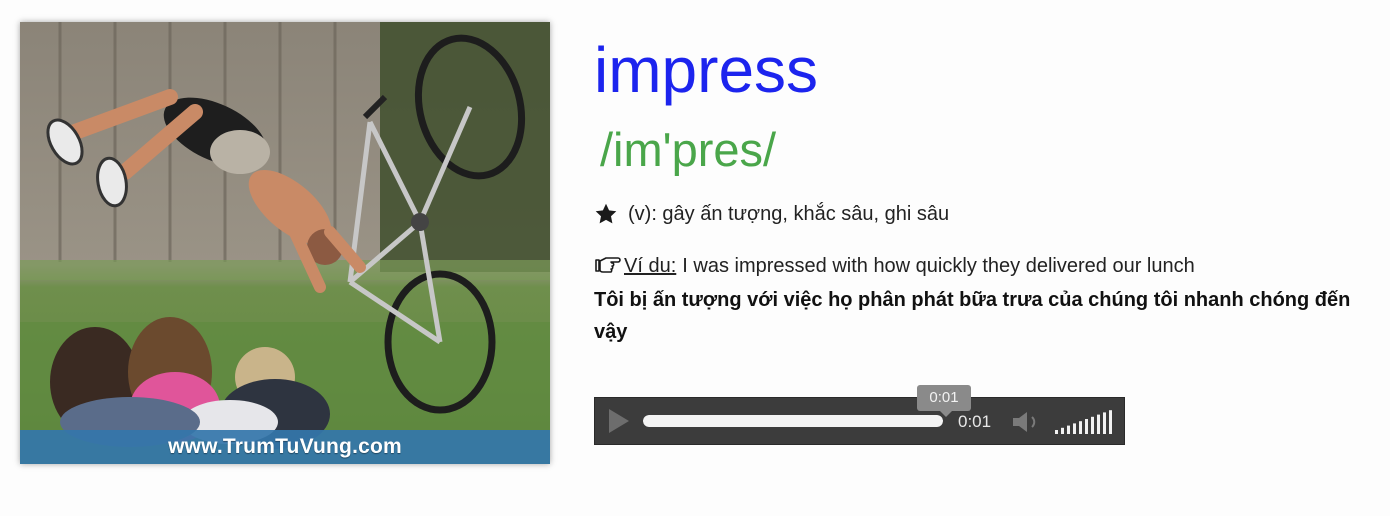  I want to click on meaning-line: (v): gây ấn tượng, khắc sâu, ghi sâu, so click(771, 214).